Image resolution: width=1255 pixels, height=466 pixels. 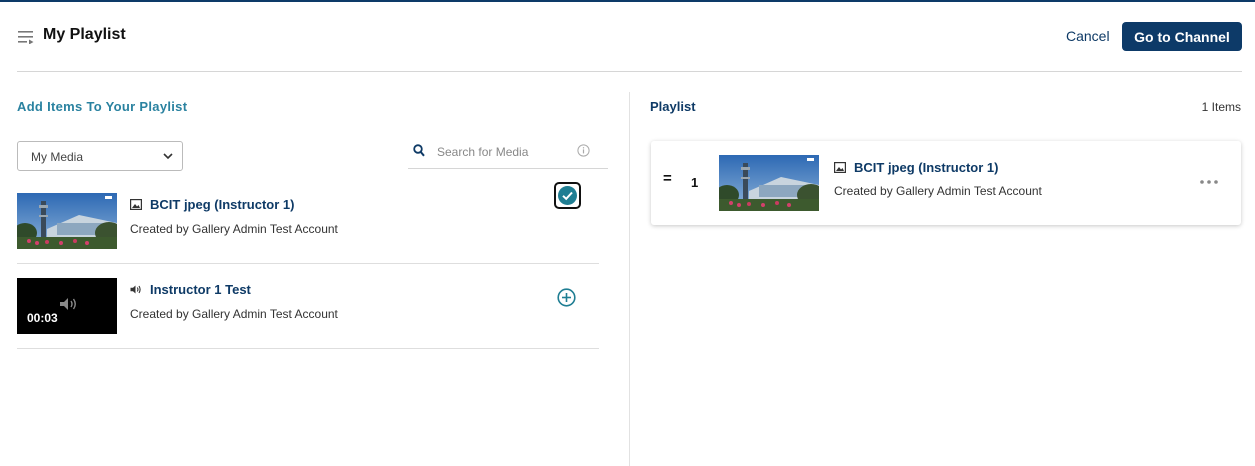 I want to click on add-items-title: Add Items To Your Playlist, so click(x=102, y=106).